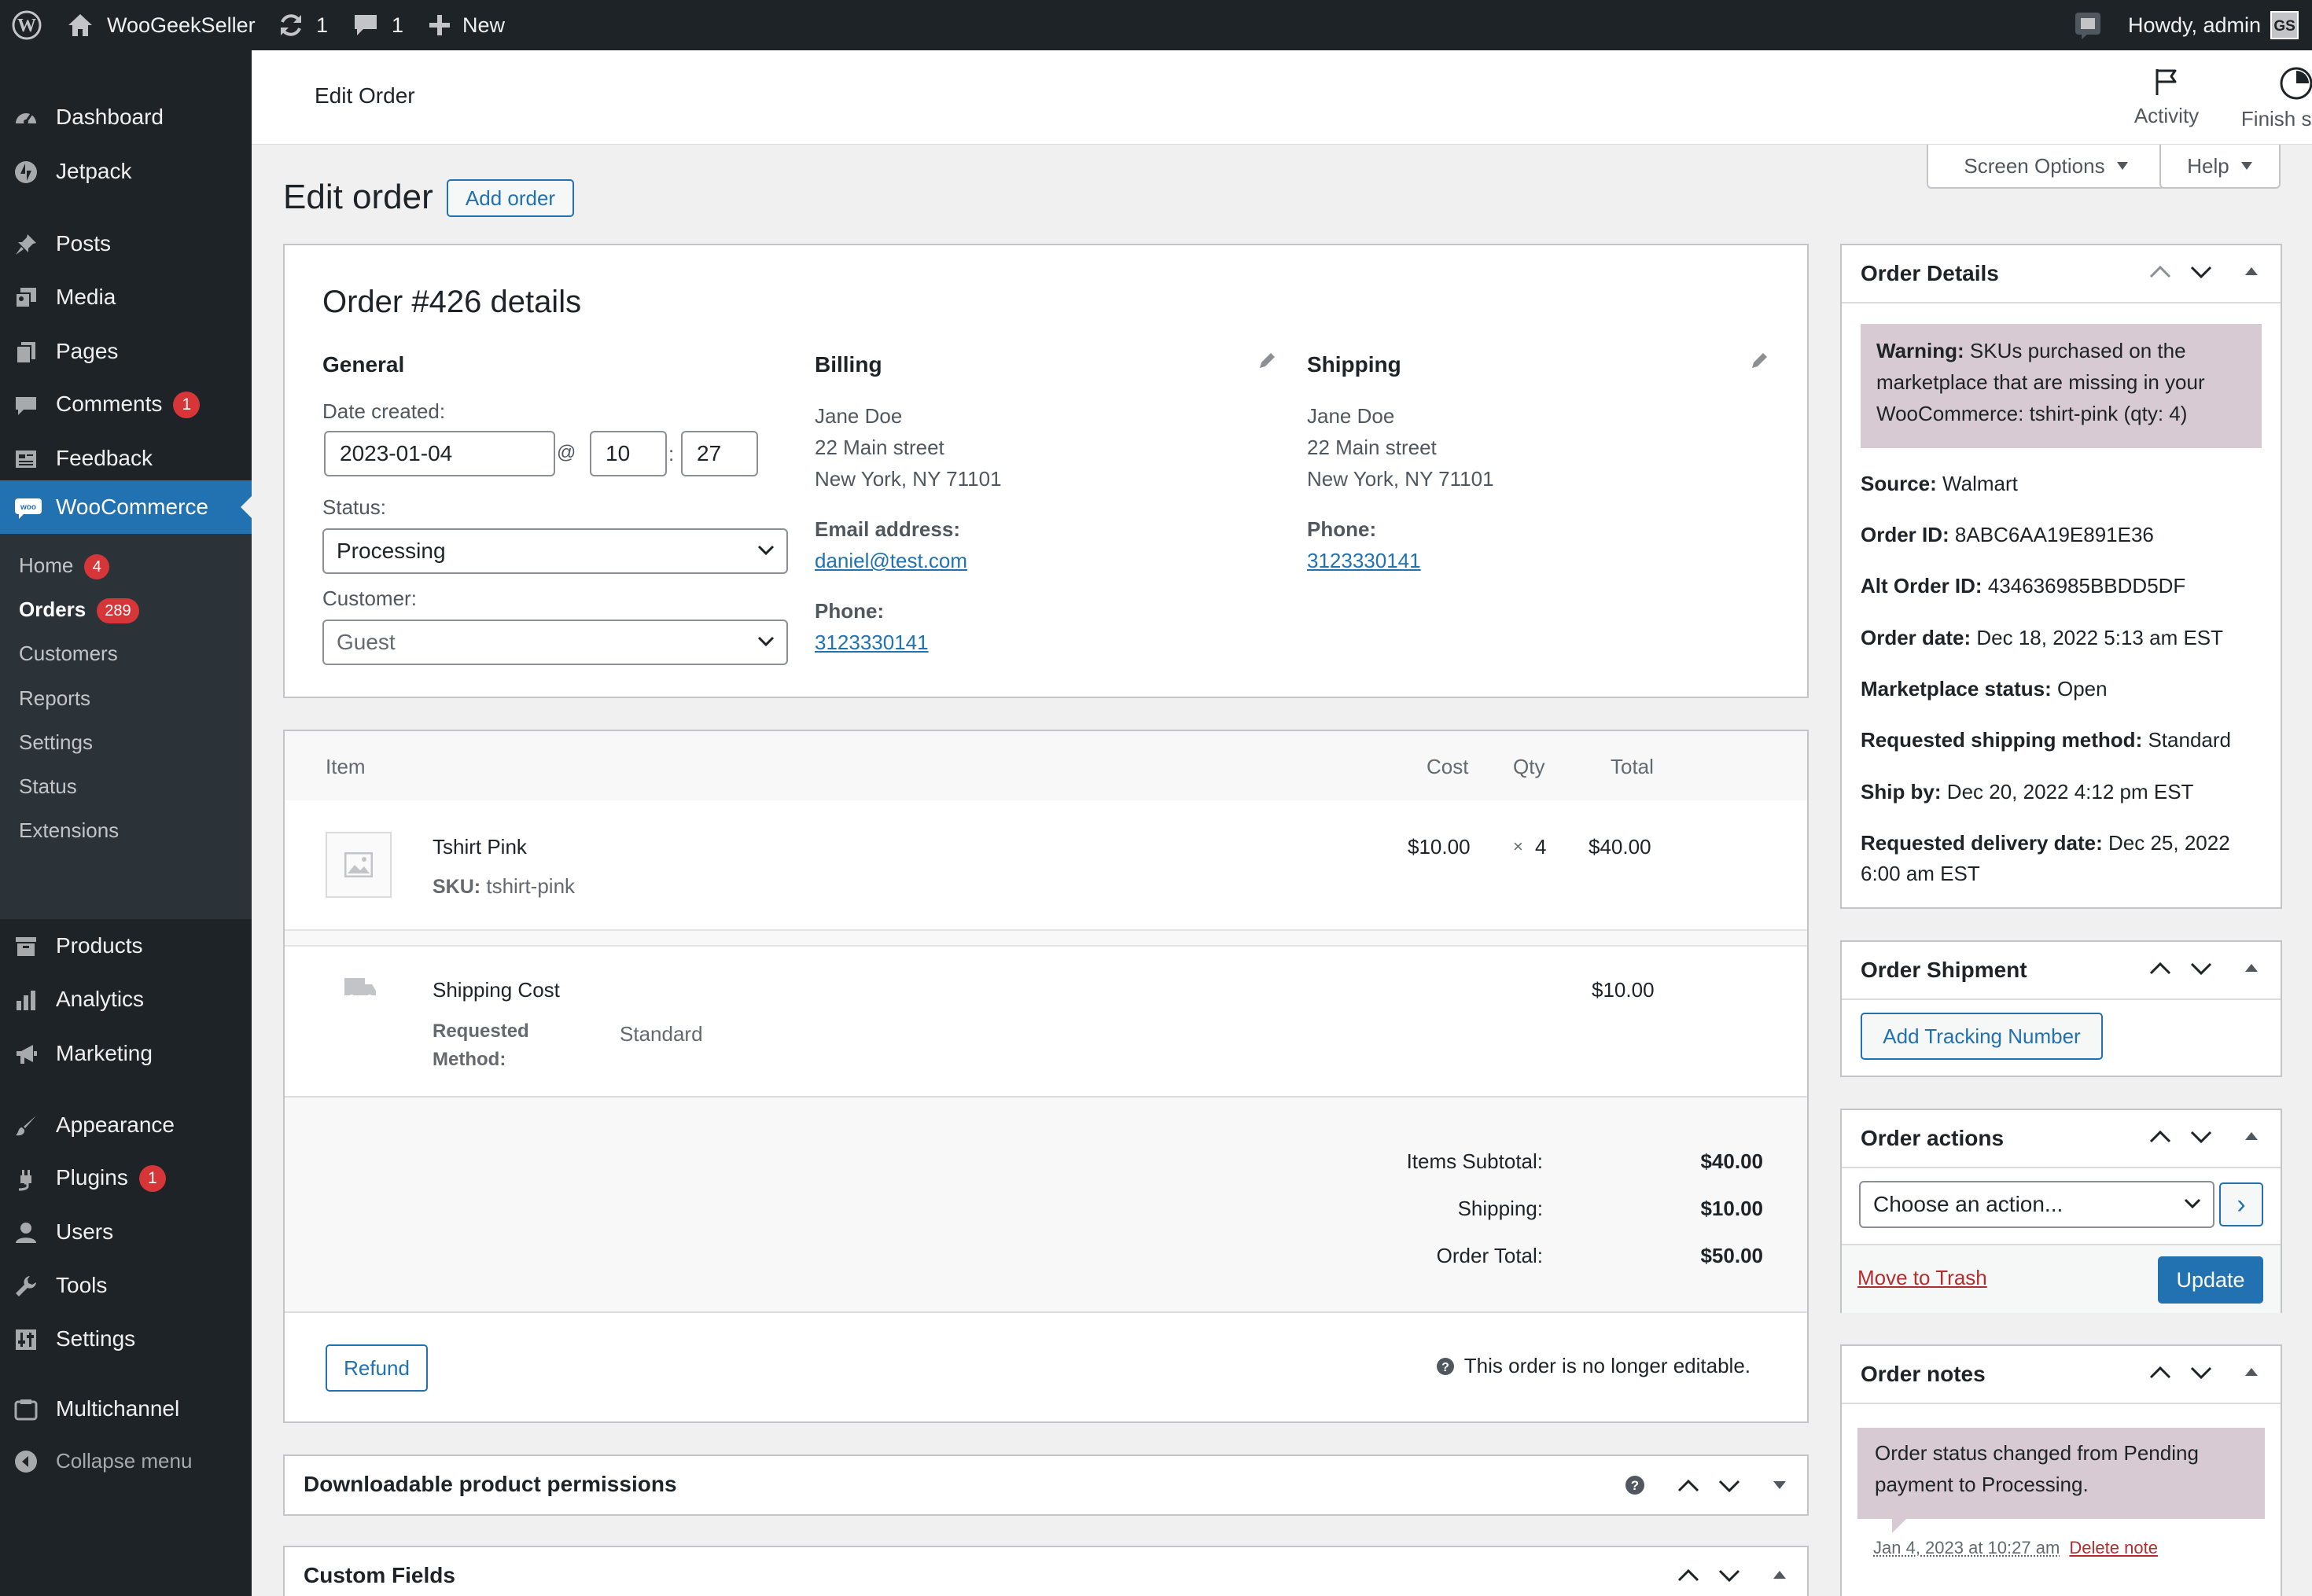 Image resolution: width=2312 pixels, height=1596 pixels. What do you see at coordinates (662, 1034) in the screenshot?
I see `requested-method-value: Standard` at bounding box center [662, 1034].